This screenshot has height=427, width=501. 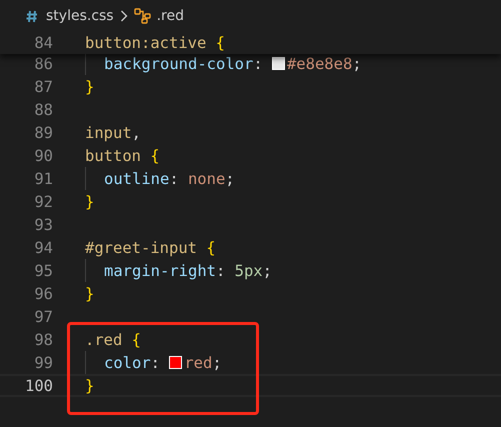 What do you see at coordinates (319, 63) in the screenshot?
I see `value-text: #e8e8e8` at bounding box center [319, 63].